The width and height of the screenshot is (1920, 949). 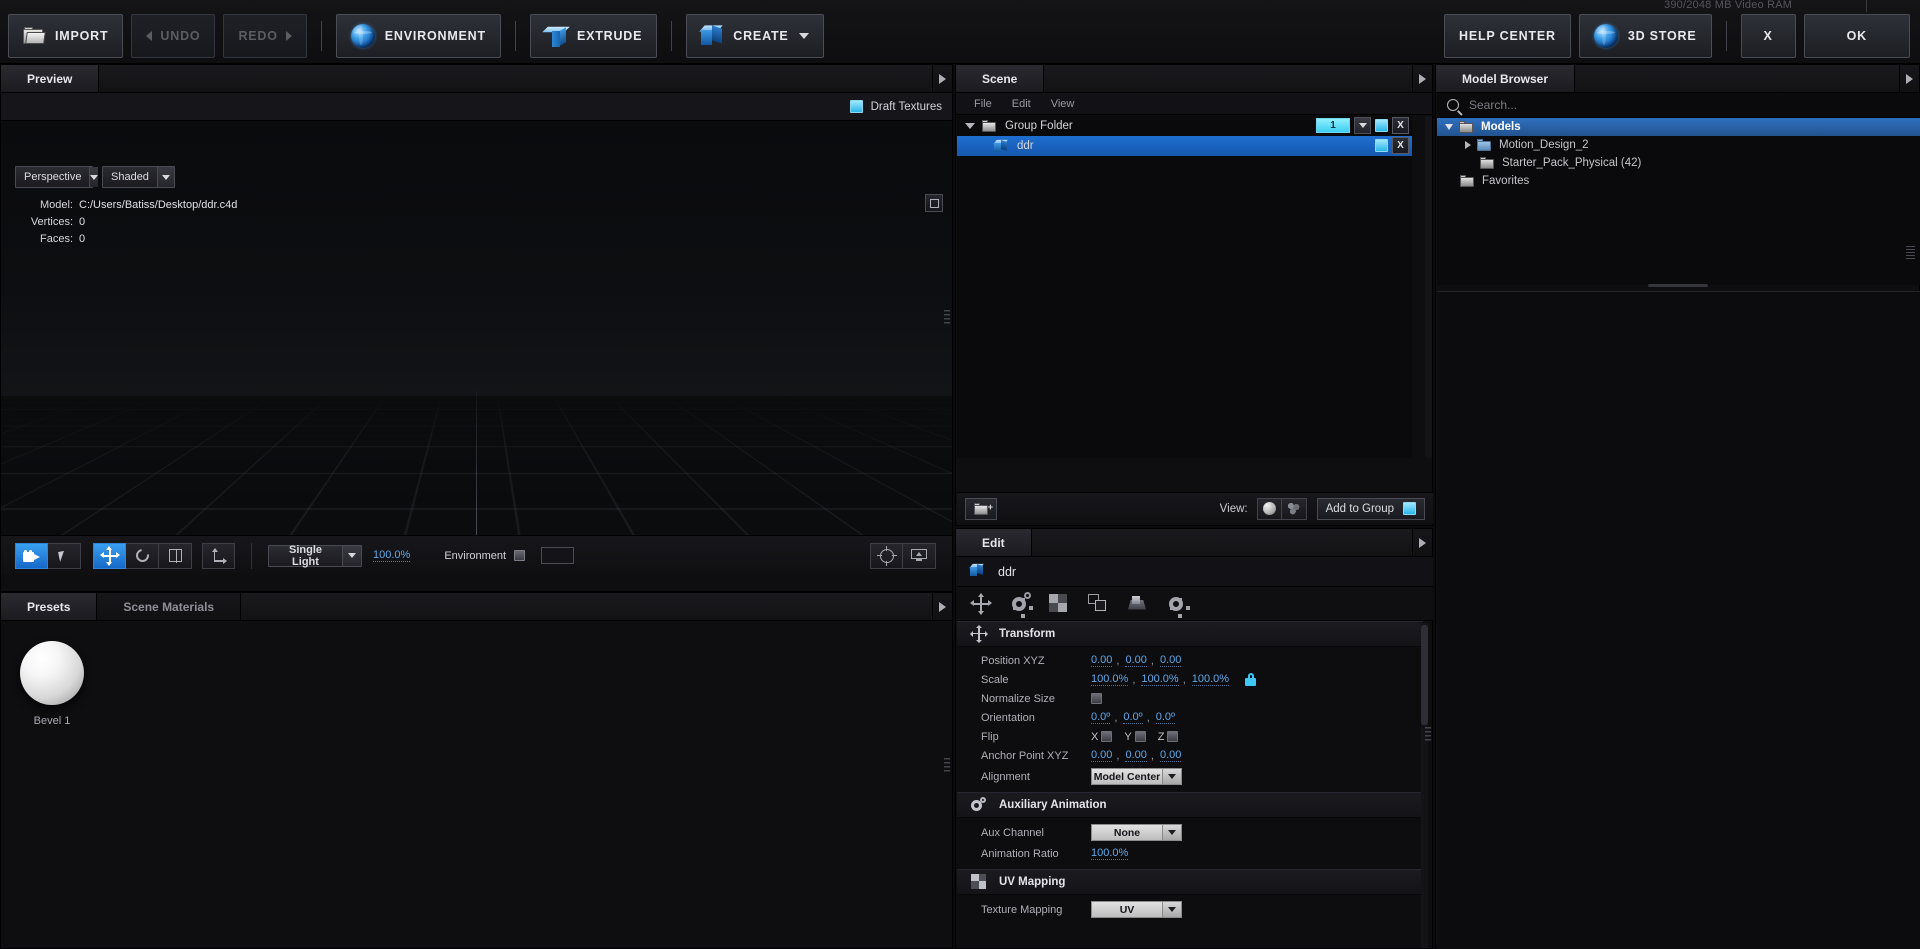 What do you see at coordinates (1678, 145) in the screenshot?
I see `tree-item-motion-design-2: Motion_Design_2` at bounding box center [1678, 145].